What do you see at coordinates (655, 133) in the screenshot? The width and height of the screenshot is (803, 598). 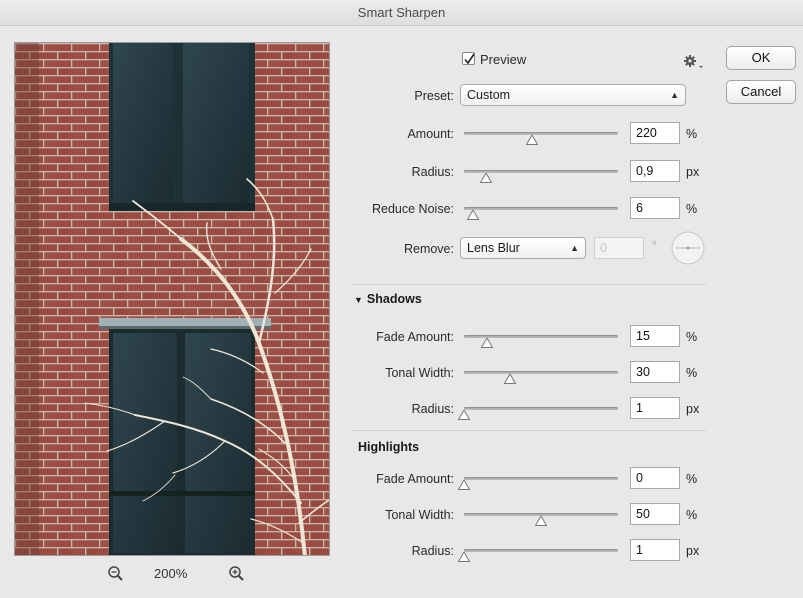 I see `amount-input: 220` at bounding box center [655, 133].